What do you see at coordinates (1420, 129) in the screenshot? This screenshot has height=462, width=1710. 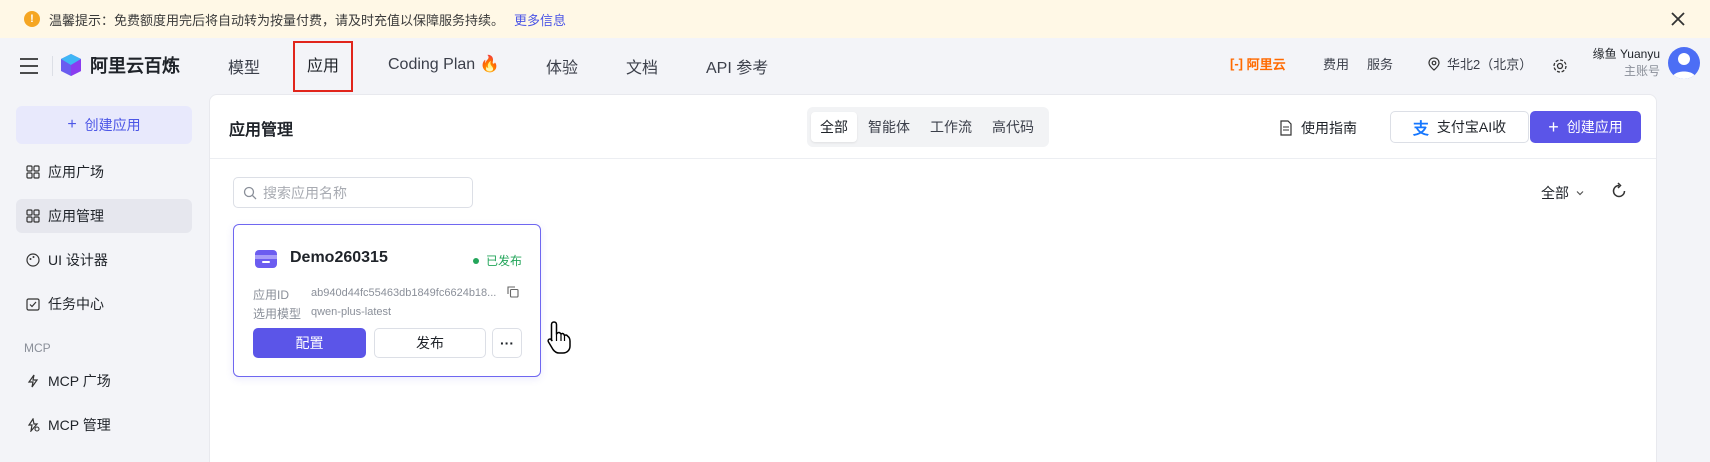 I see `alipay-icon: 支` at bounding box center [1420, 129].